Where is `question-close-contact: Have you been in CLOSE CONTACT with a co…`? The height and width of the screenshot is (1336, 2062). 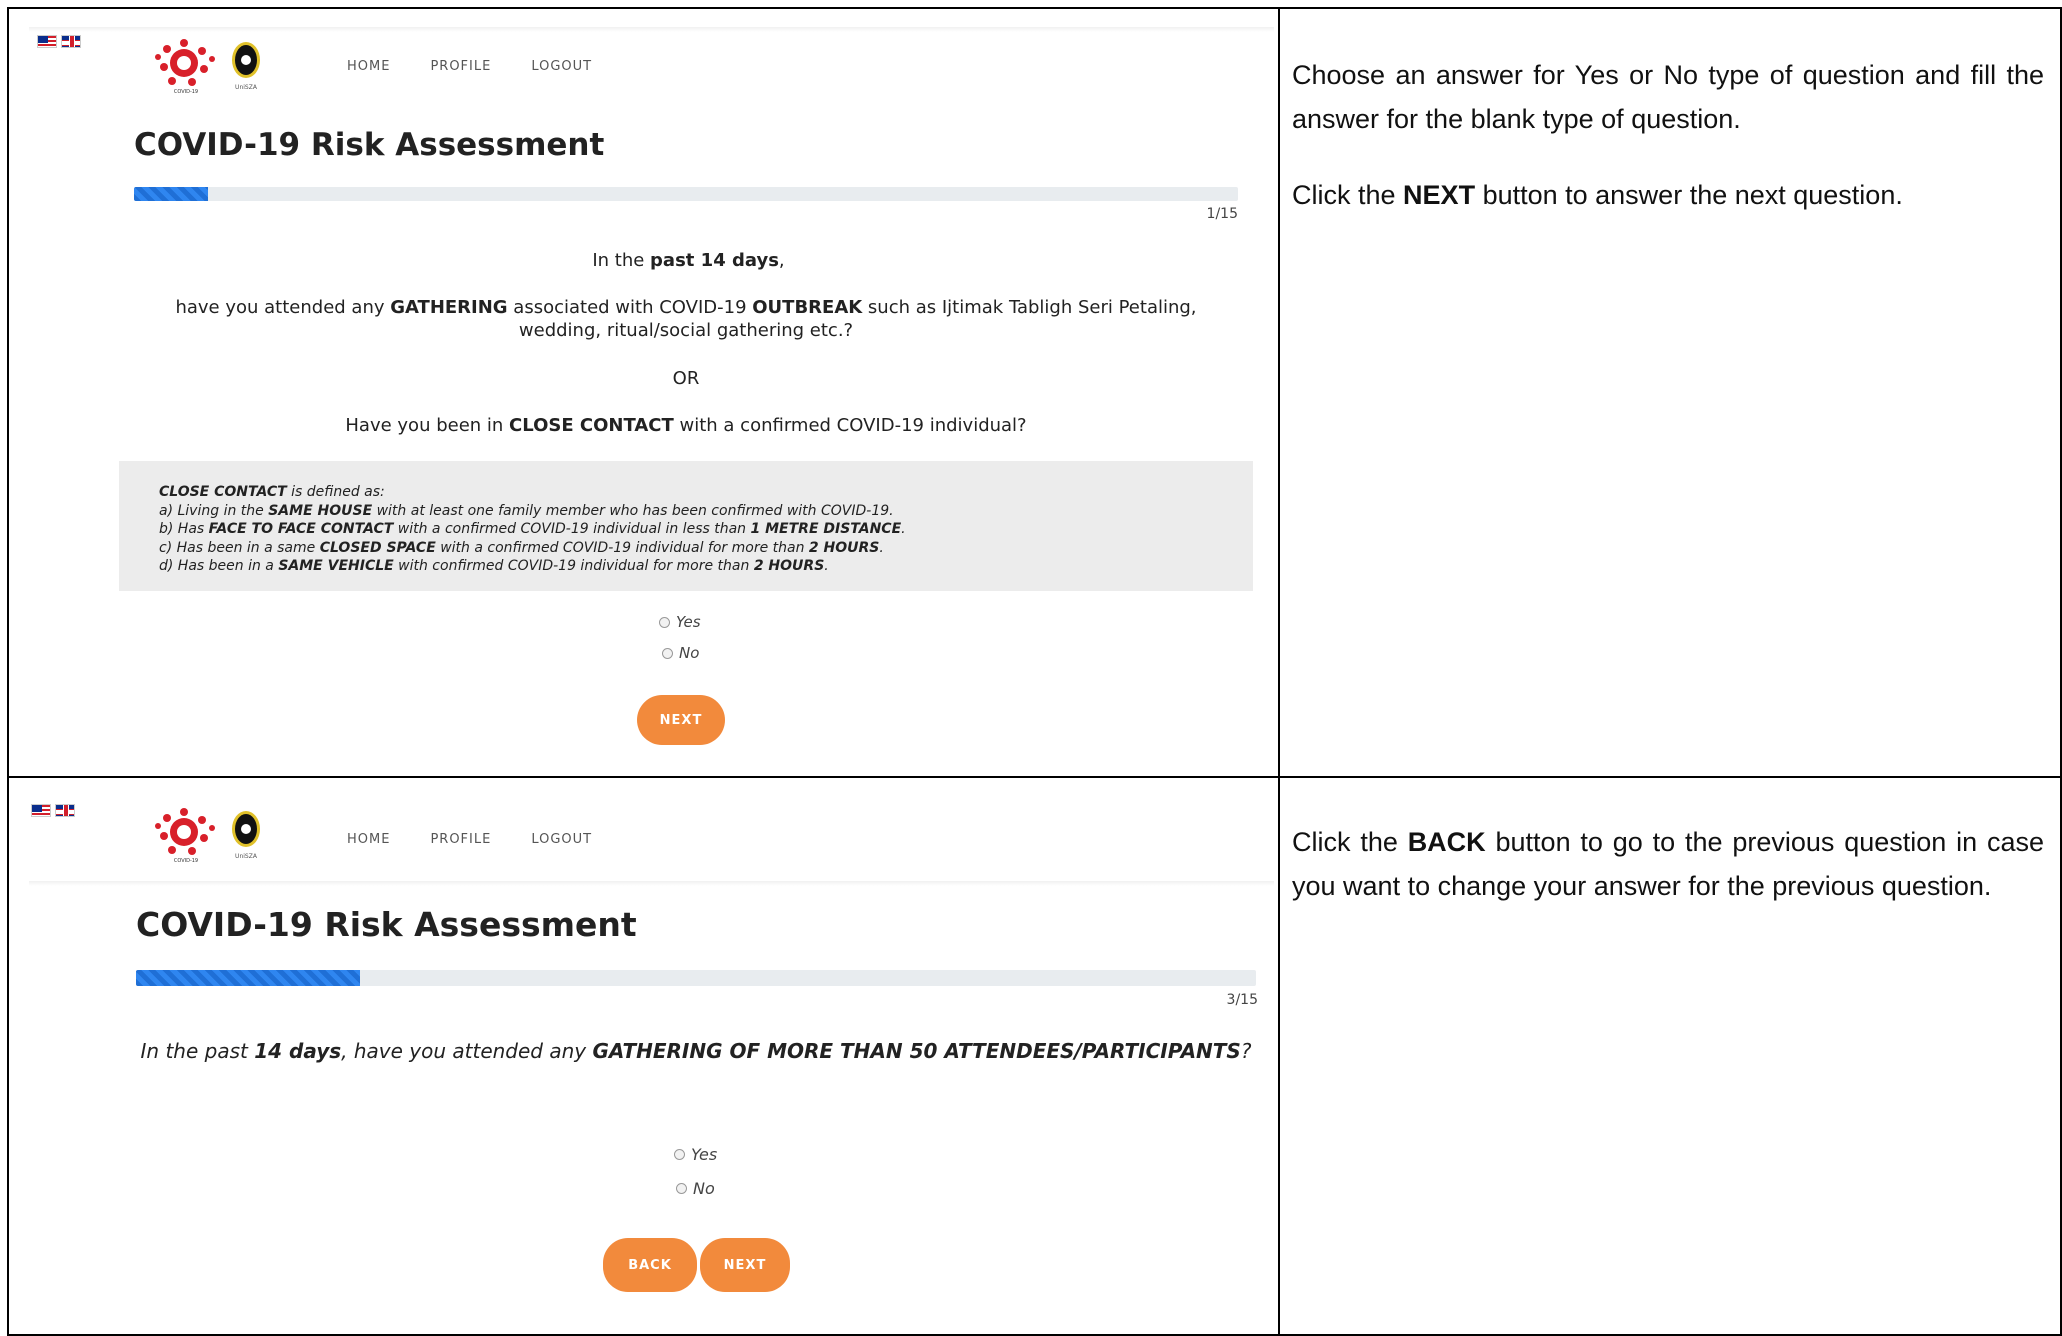 question-close-contact: Have you been in CLOSE CONTACT with a co… is located at coordinates (686, 425).